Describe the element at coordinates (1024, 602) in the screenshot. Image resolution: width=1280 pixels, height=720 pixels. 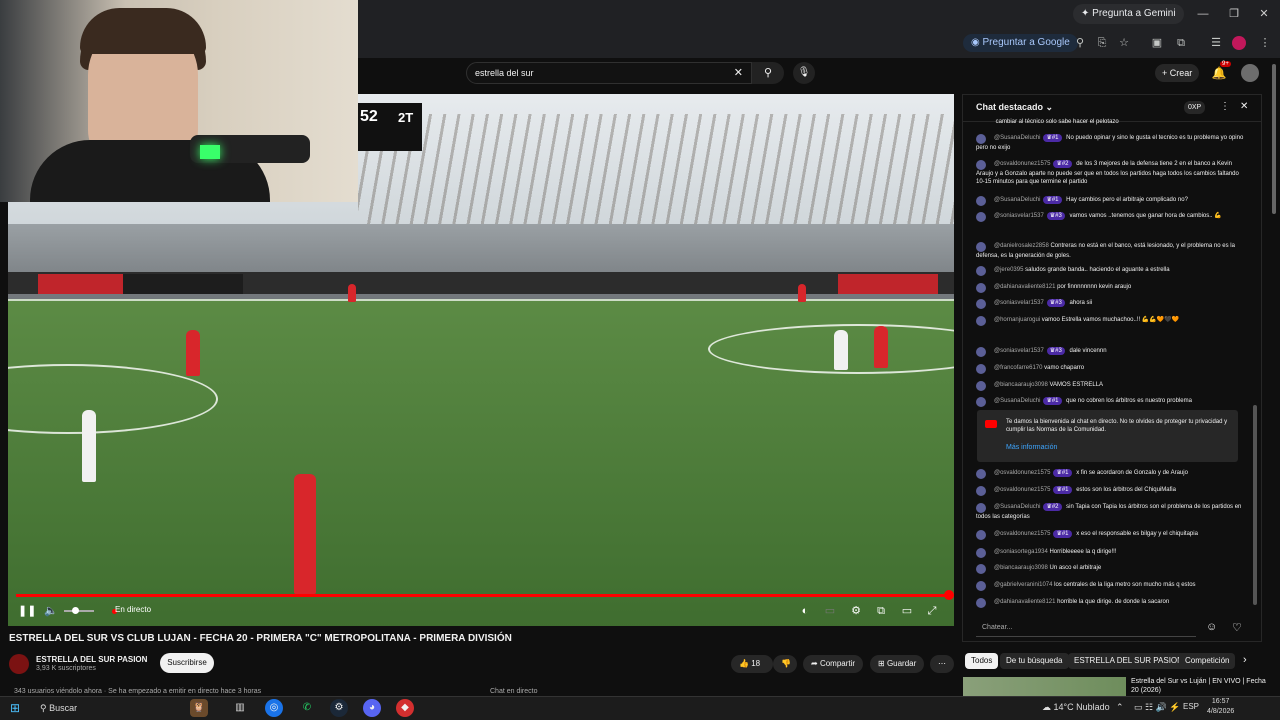
I see `chat-author-name: @dahianavaliente8121` at that location.